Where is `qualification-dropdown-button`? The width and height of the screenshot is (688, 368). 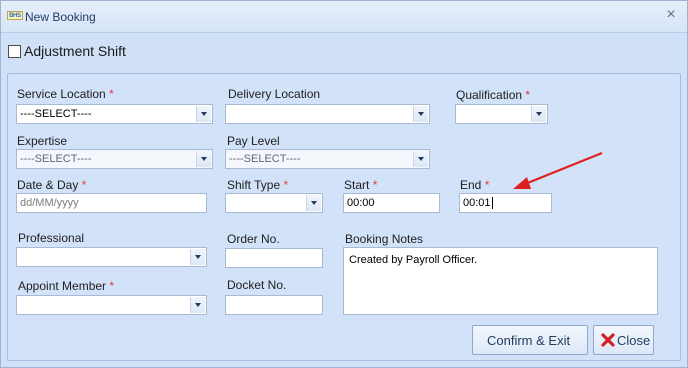
qualification-dropdown-button is located at coordinates (538, 114).